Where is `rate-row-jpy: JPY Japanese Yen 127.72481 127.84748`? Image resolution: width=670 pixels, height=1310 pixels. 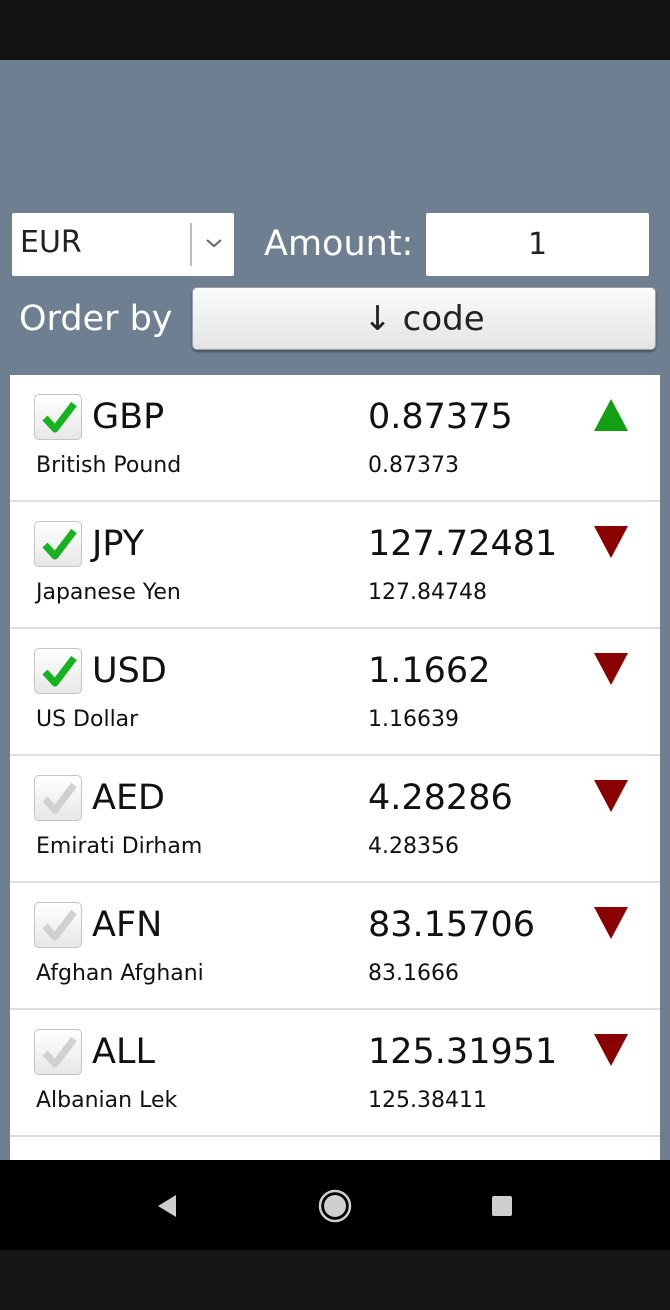 rate-row-jpy: JPY Japanese Yen 127.72481 127.84748 is located at coordinates (335, 565).